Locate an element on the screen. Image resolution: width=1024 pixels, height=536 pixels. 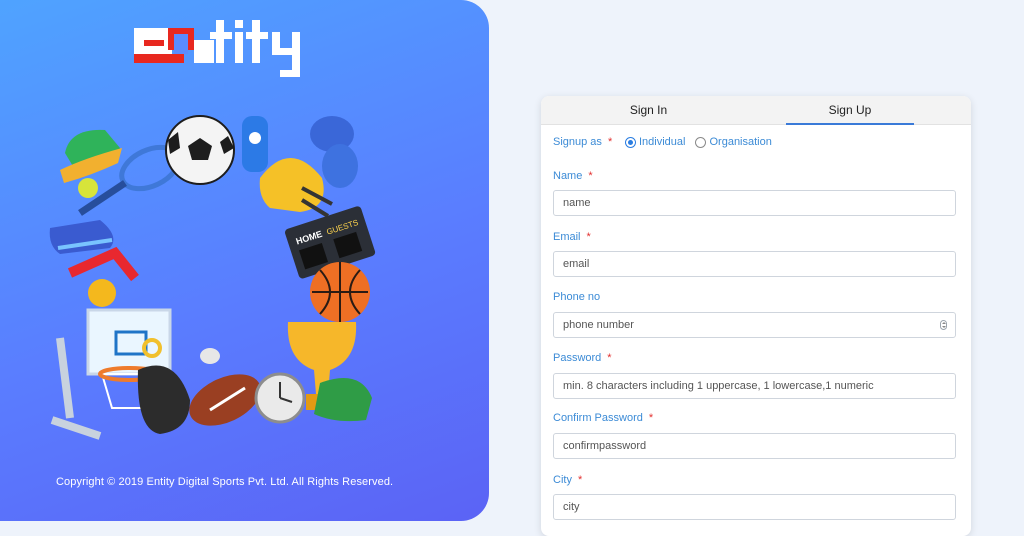
email-input: email is located at coordinates (754, 264).